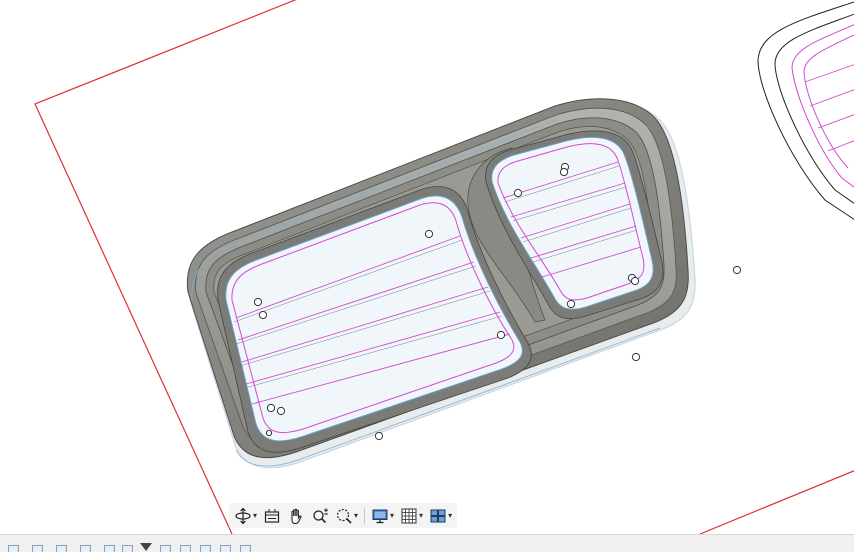  Describe the element at coordinates (776, 502) in the screenshot. I see `sketch-plane-edge` at that location.